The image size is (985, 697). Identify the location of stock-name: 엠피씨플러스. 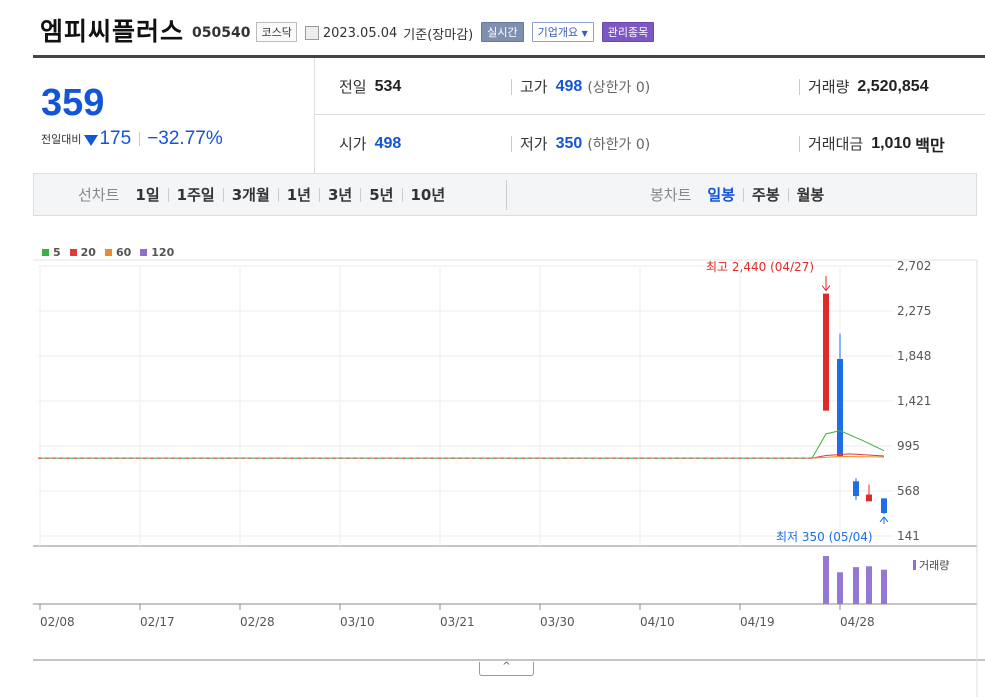
(112, 31).